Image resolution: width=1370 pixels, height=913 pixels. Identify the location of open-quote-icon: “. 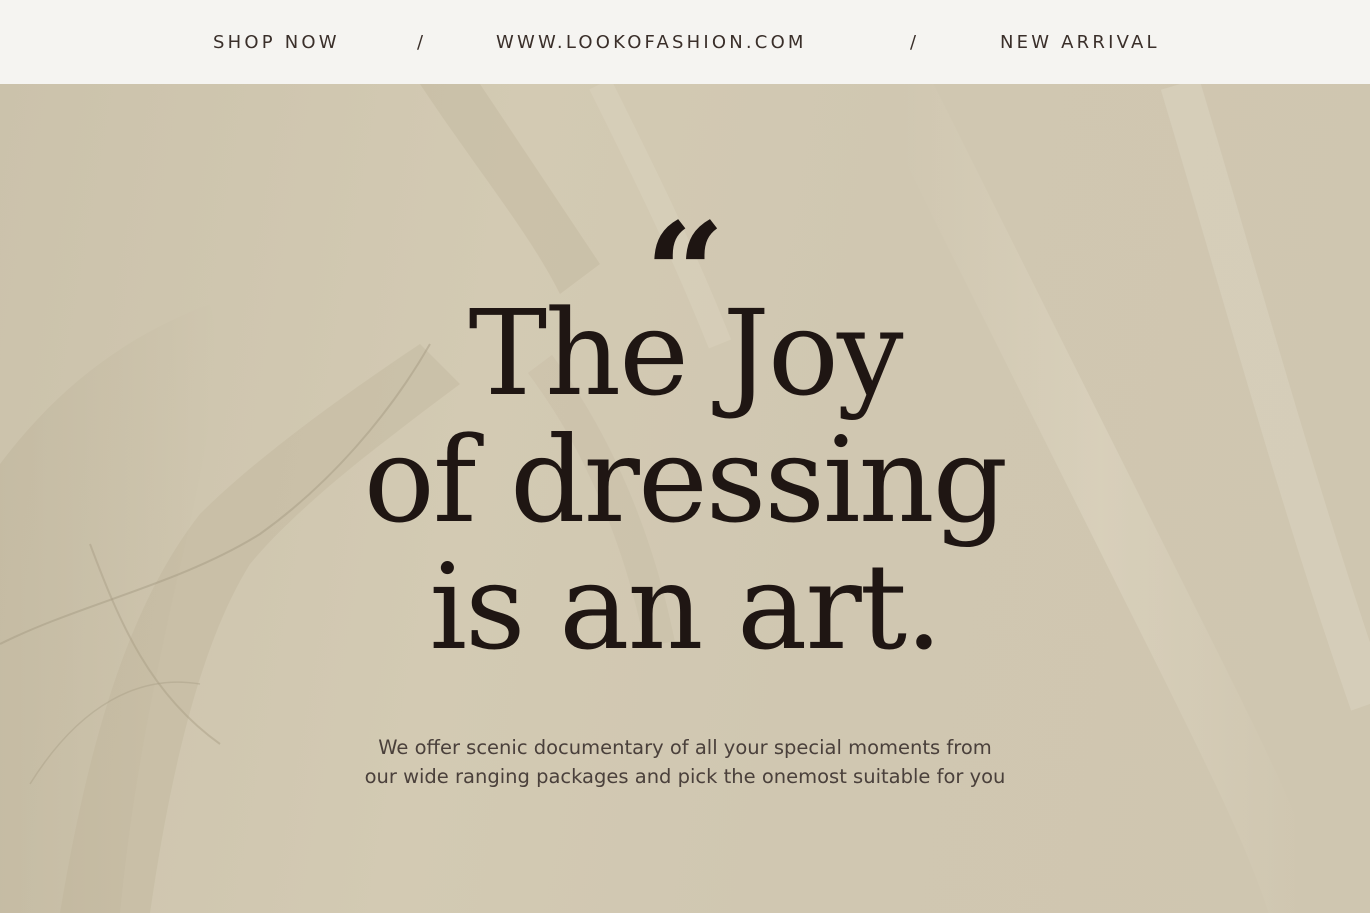
(685, 275).